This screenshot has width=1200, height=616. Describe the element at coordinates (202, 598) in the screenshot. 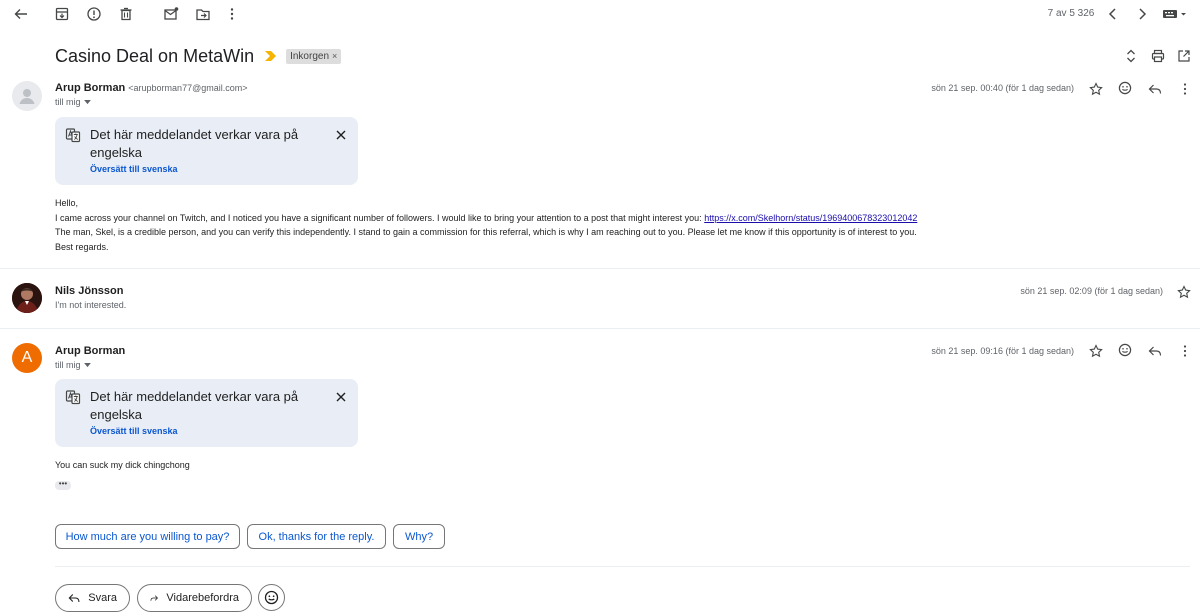

I see `forward-label: Vidarebefordra` at that location.